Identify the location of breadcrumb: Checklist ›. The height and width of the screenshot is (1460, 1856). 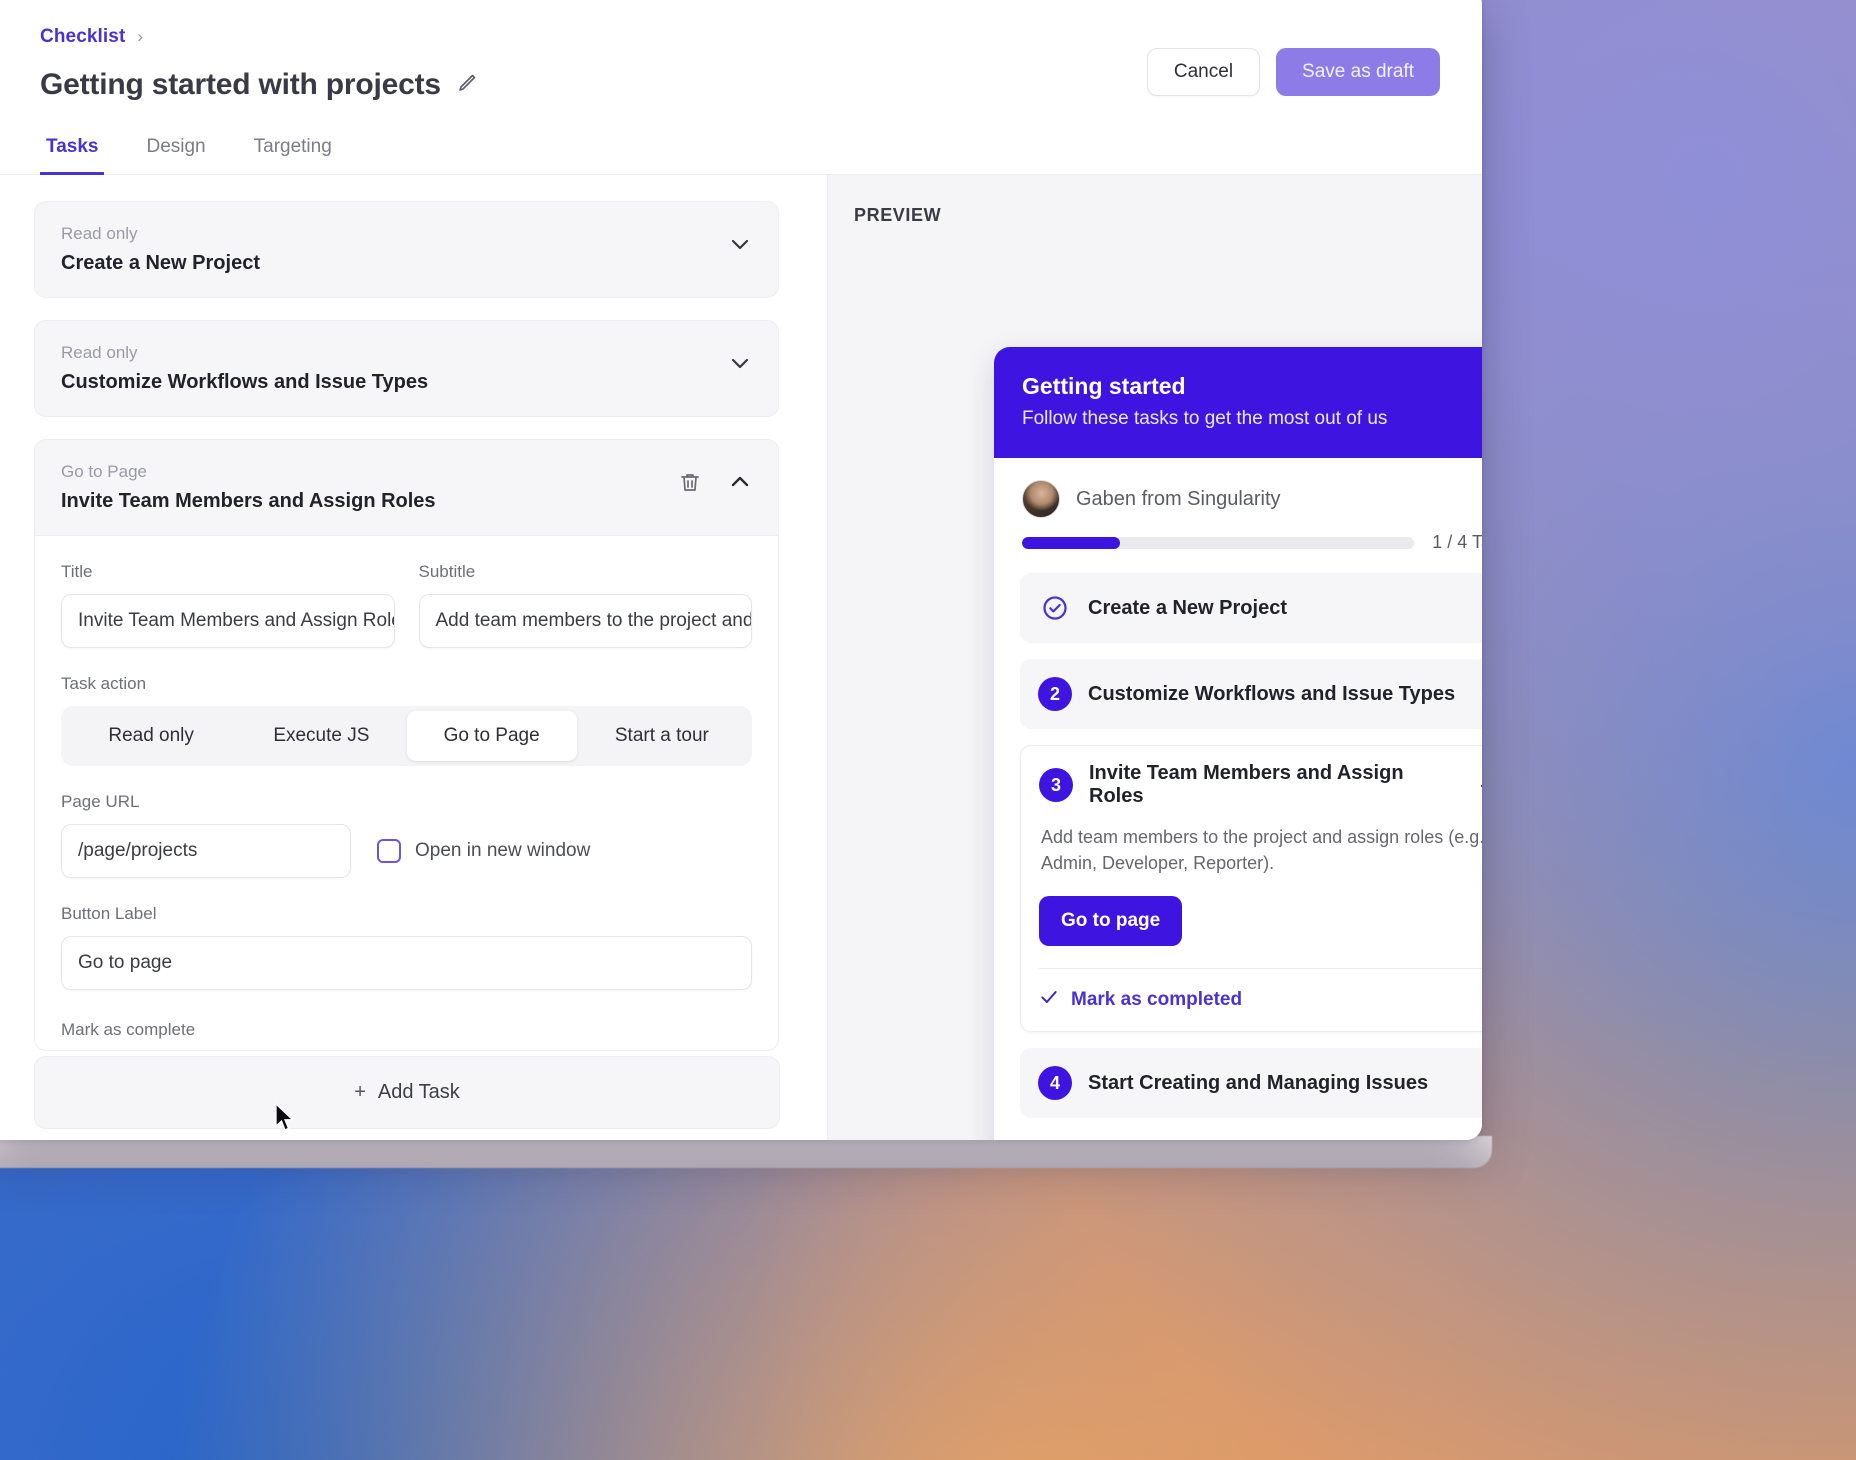
(740, 37).